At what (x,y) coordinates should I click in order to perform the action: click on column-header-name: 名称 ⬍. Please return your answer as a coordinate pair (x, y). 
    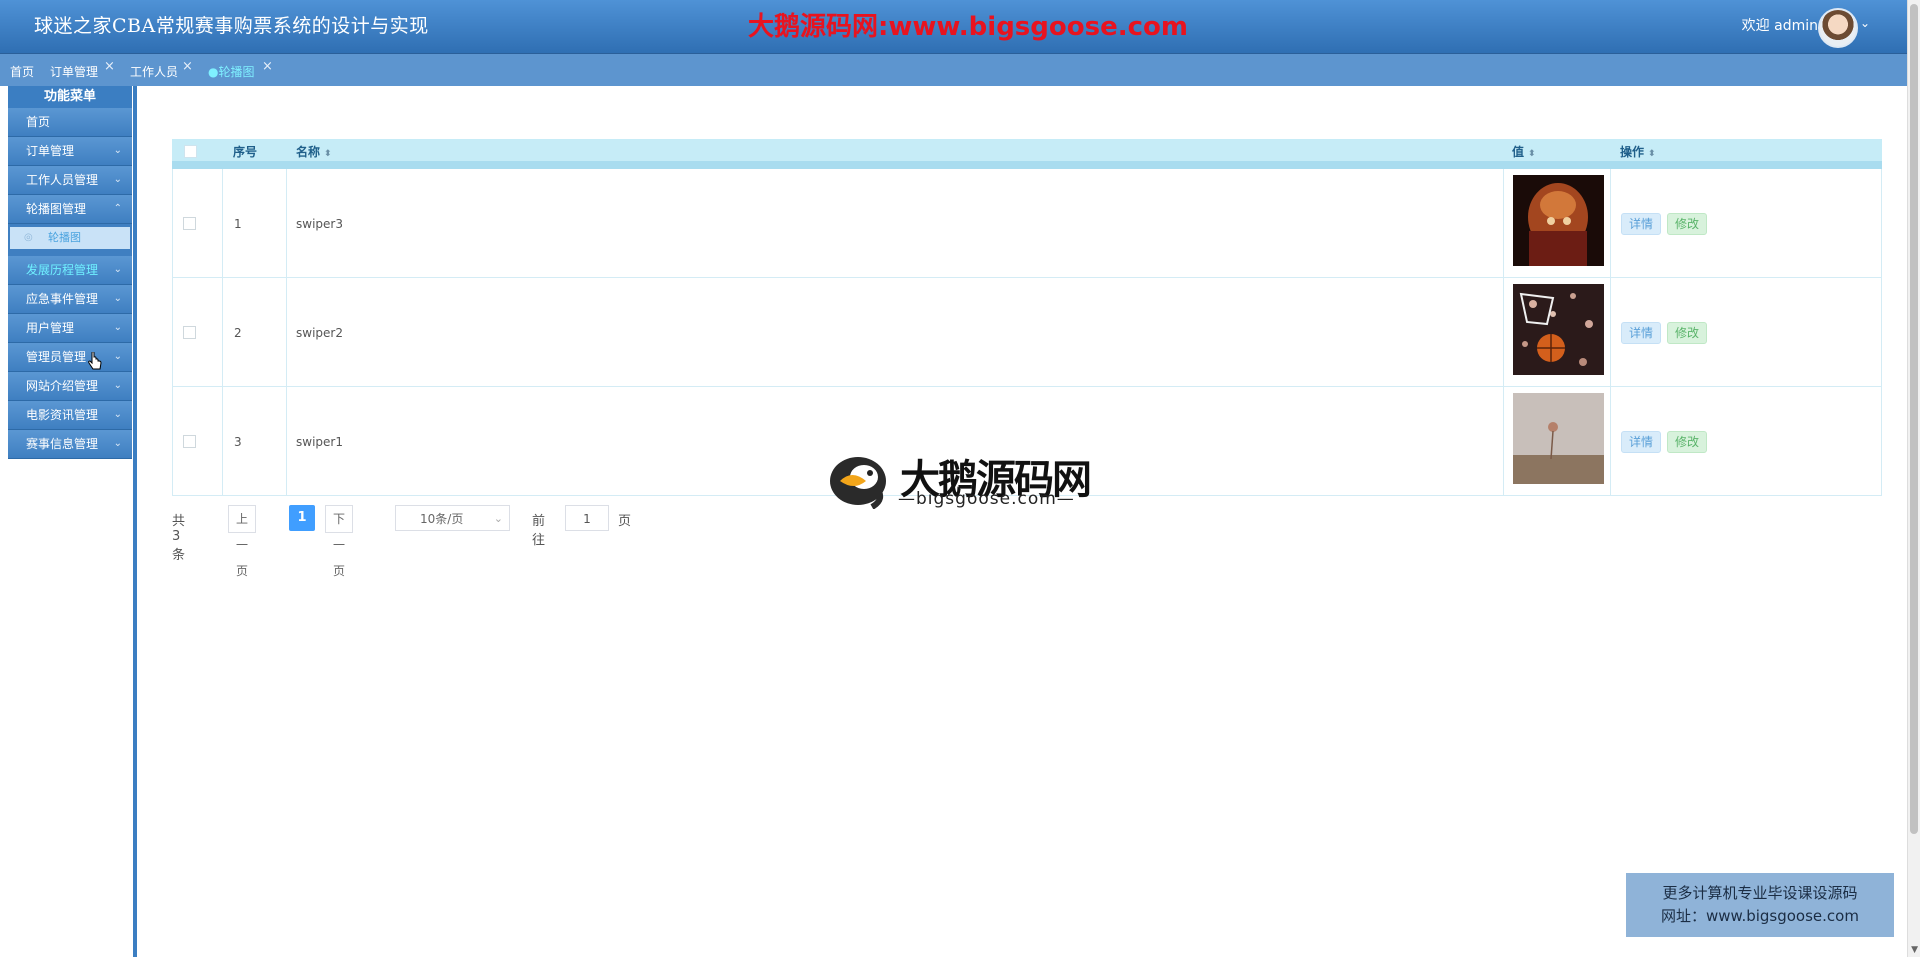
    Looking at the image, I should click on (314, 151).